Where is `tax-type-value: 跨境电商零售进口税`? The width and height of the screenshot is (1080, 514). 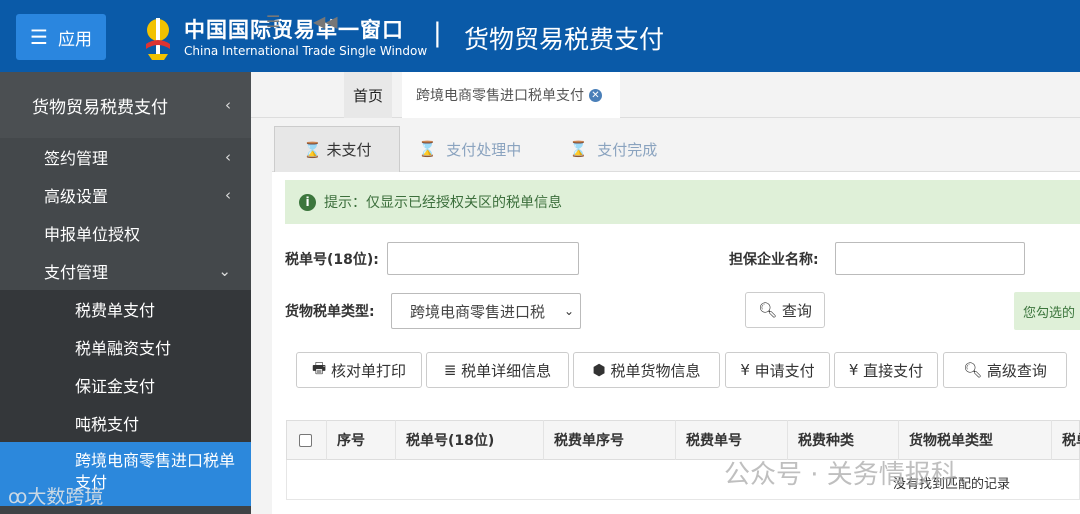 tax-type-value: 跨境电商零售进口税 is located at coordinates (478, 311).